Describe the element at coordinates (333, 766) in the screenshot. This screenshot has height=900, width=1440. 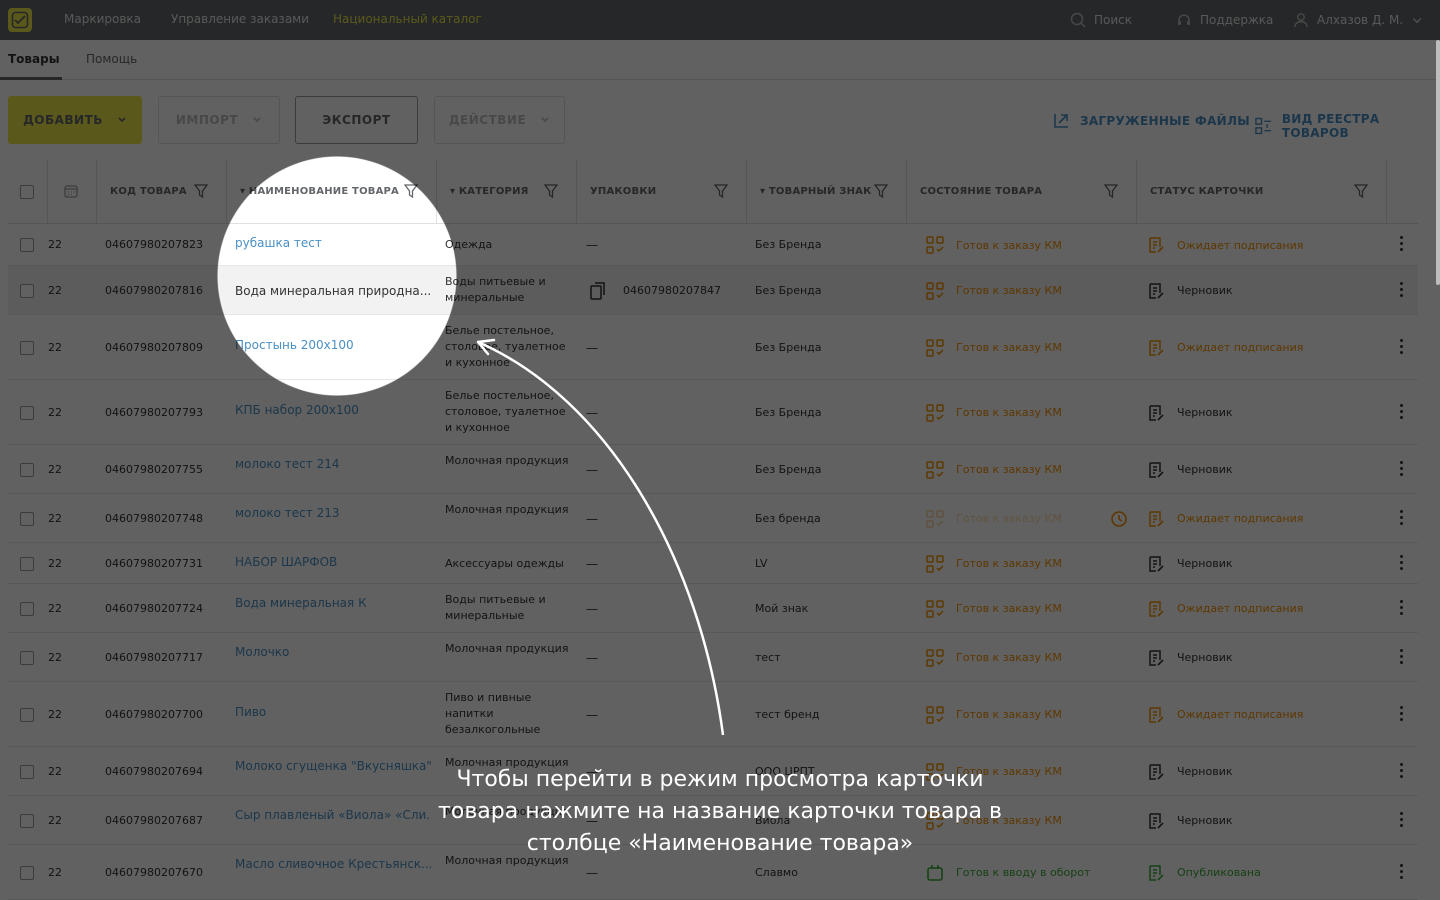
I see `row-name-link: Молоко сгущенка "Вкусняшка"` at that location.